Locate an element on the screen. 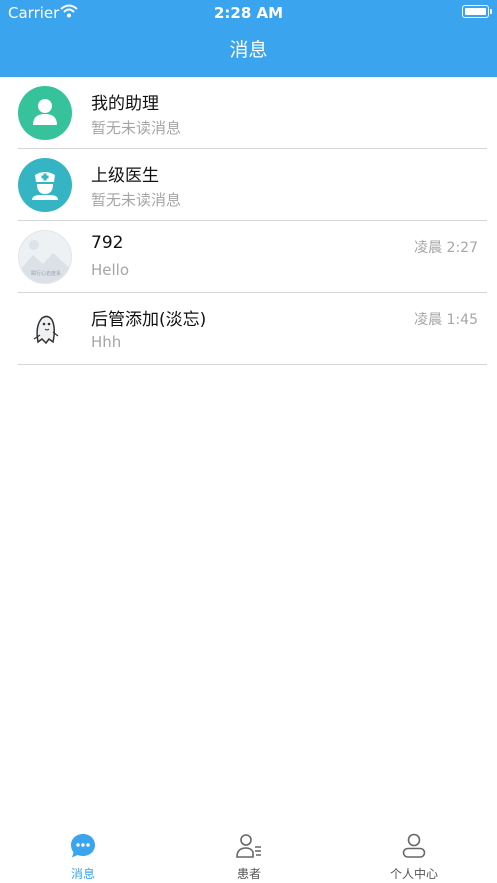 The height and width of the screenshot is (883, 497). status-bar: Carrier 2:28 AM is located at coordinates (248, 12).